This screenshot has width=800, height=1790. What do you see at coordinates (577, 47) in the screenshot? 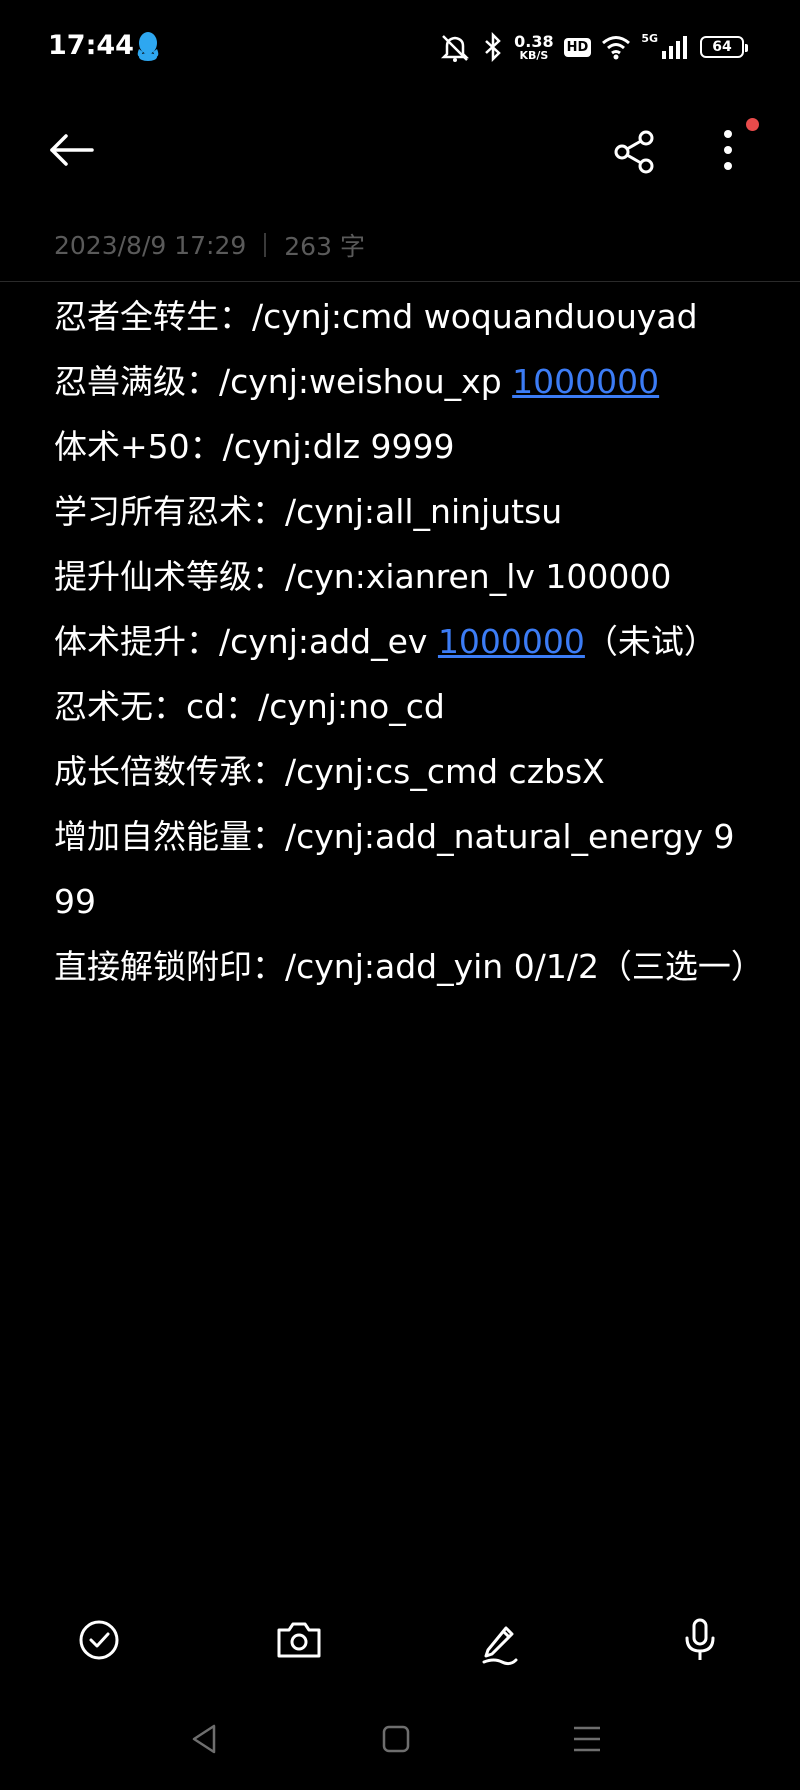
I see `hd-badge: HD` at bounding box center [577, 47].